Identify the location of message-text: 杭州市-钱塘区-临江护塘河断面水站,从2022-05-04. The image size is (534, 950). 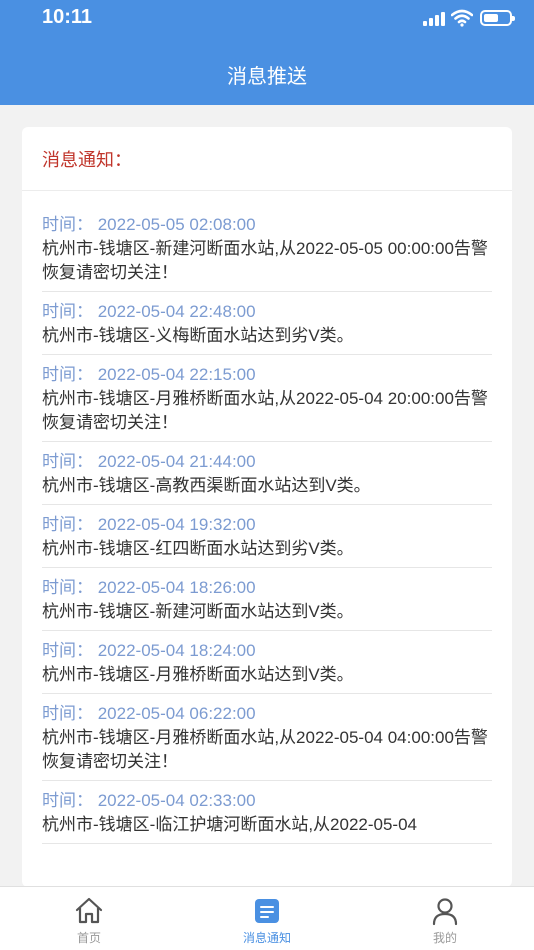
(230, 824).